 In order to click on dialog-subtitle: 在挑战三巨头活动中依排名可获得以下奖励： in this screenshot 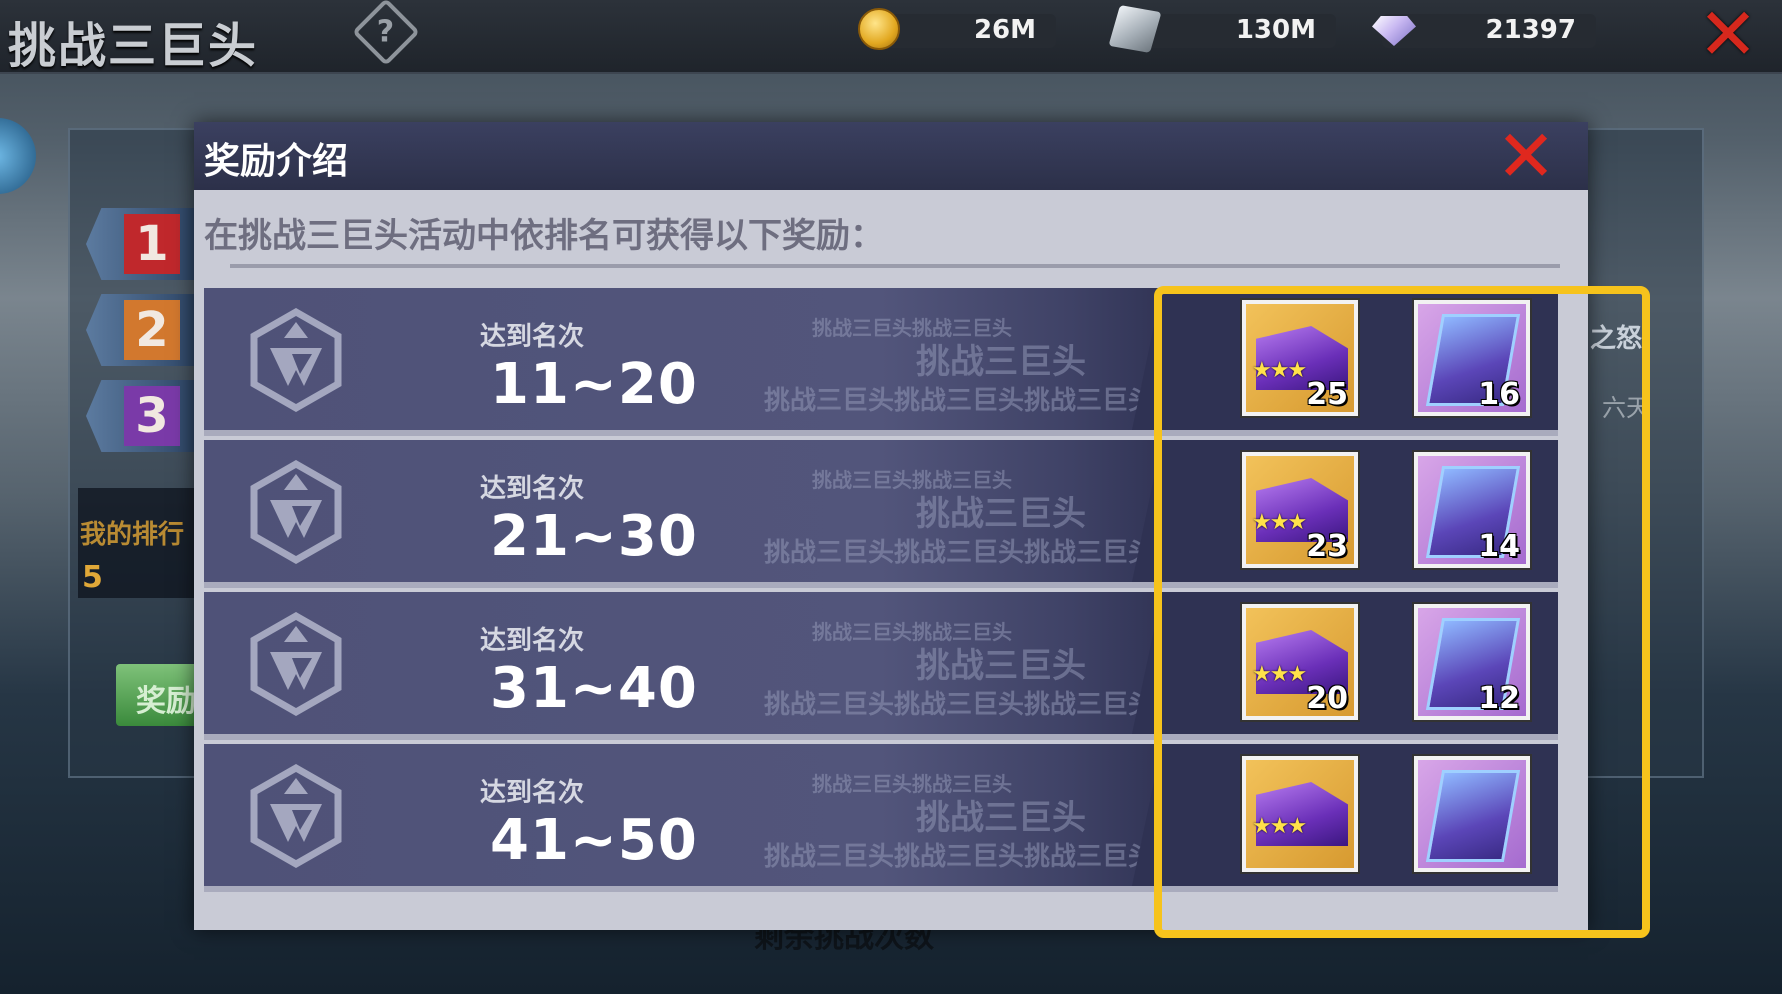, I will do `click(544, 236)`.